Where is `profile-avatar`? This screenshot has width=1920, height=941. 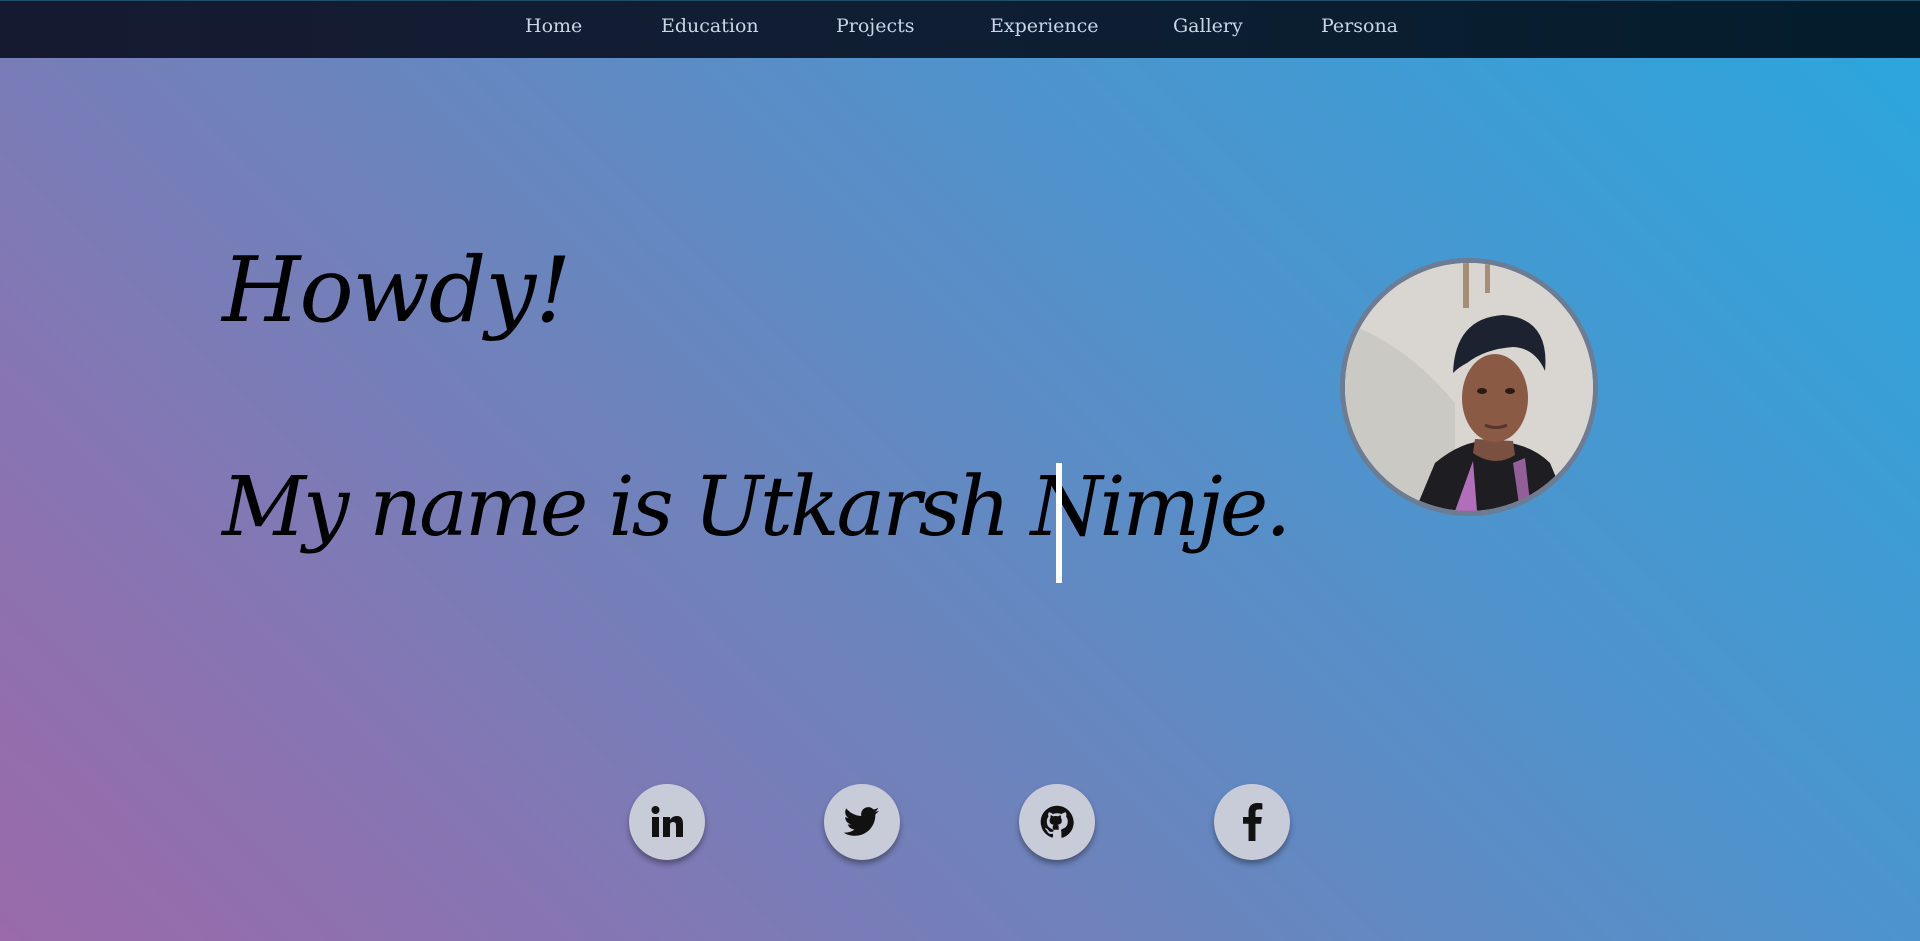 profile-avatar is located at coordinates (1469, 387).